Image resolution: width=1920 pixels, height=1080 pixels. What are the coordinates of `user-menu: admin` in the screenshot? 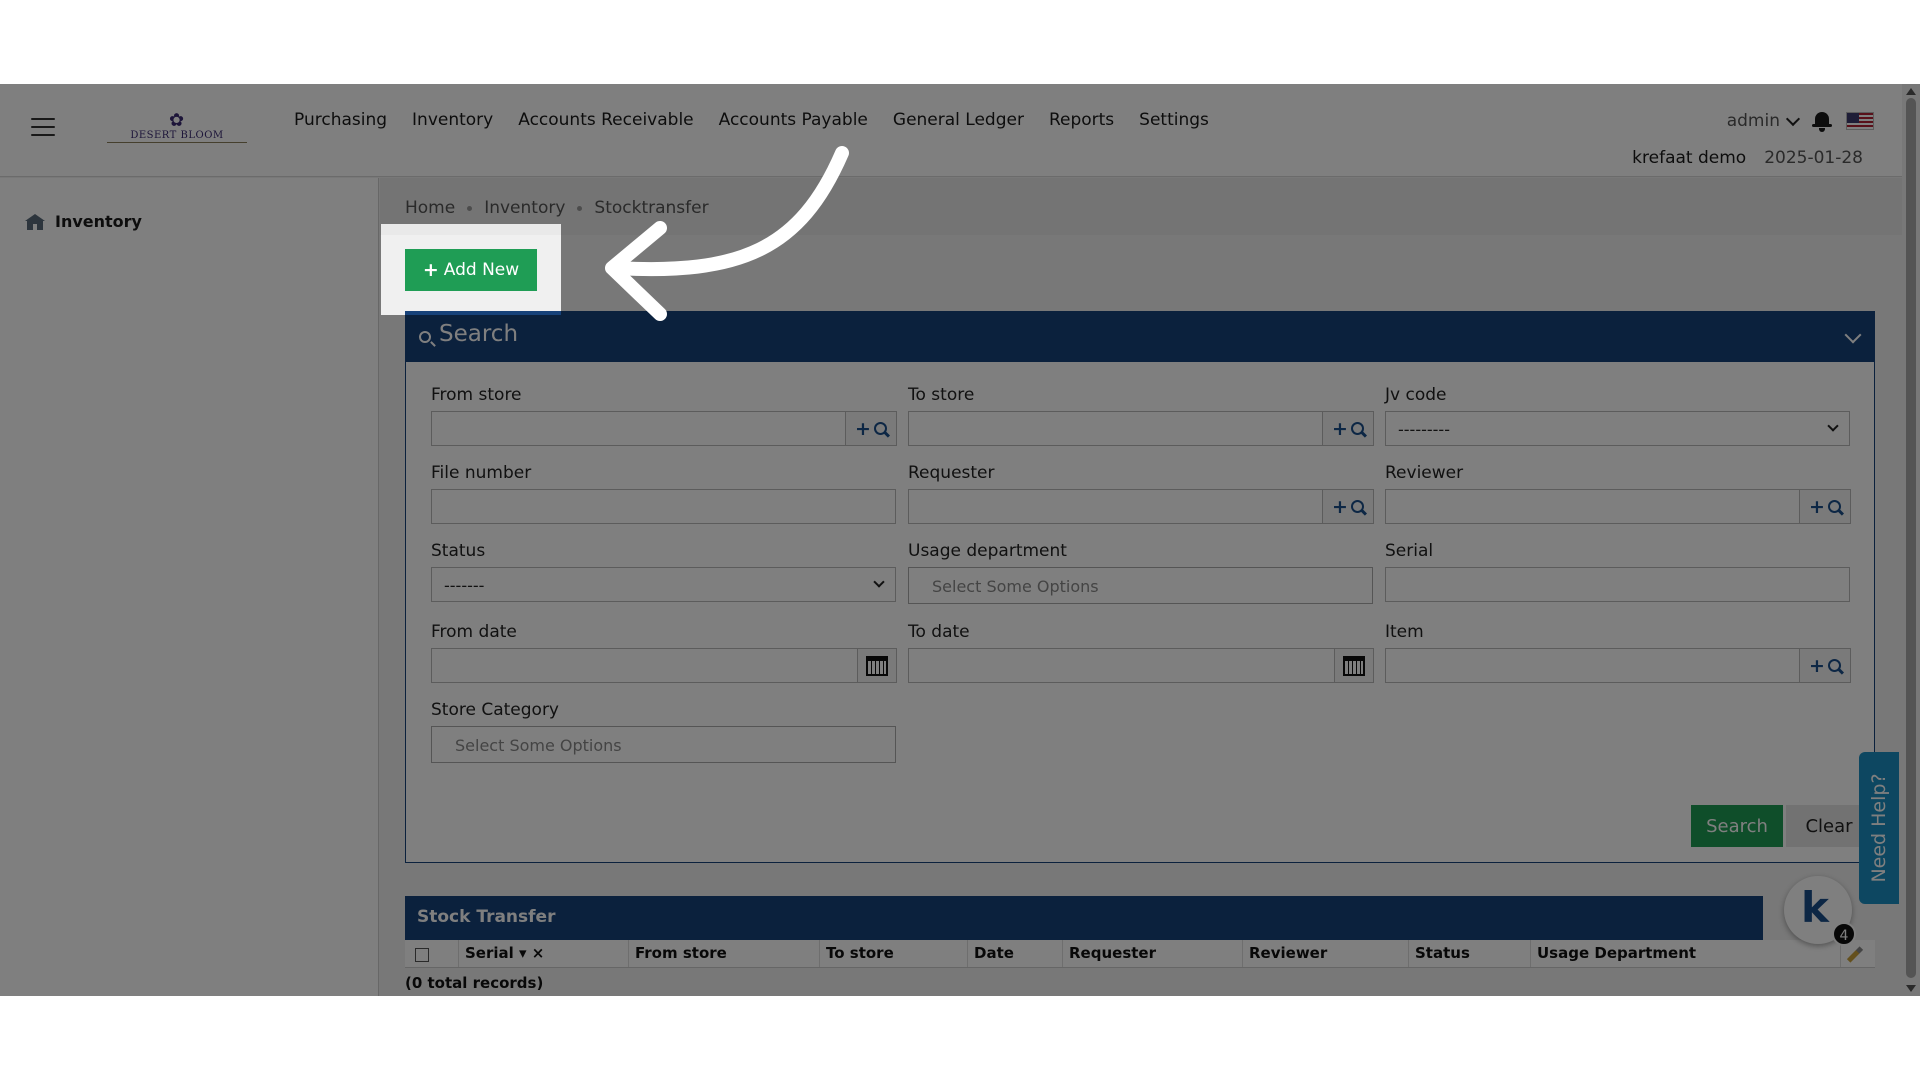 It's located at (1763, 121).